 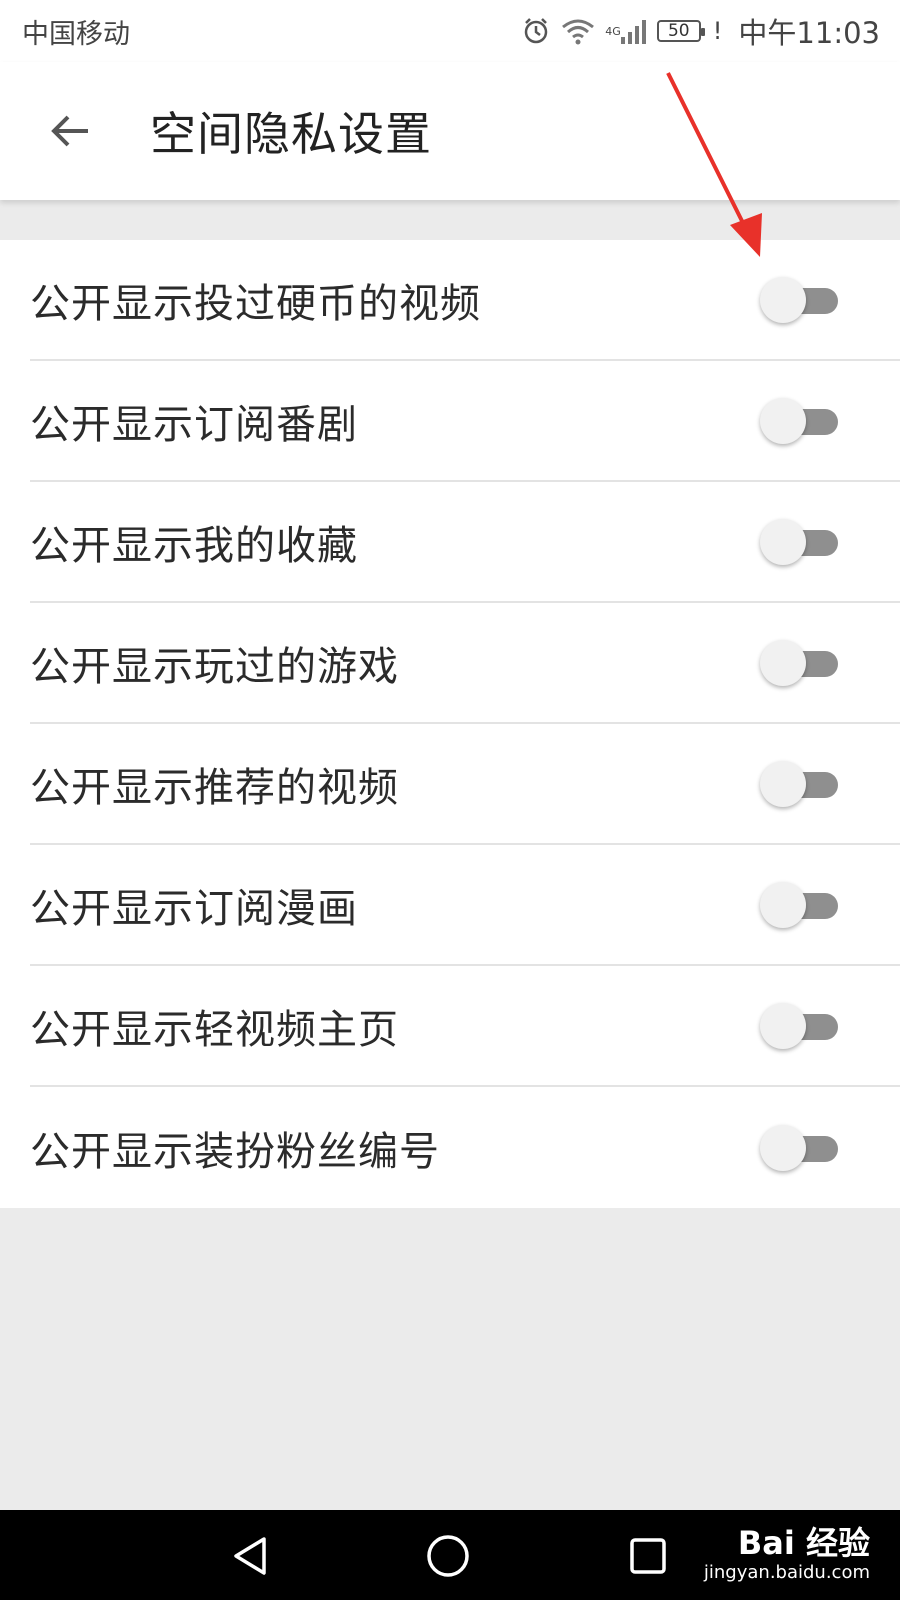 What do you see at coordinates (235, 1151) in the screenshot?
I see `setting-label: 公开显示装扮粉丝编号` at bounding box center [235, 1151].